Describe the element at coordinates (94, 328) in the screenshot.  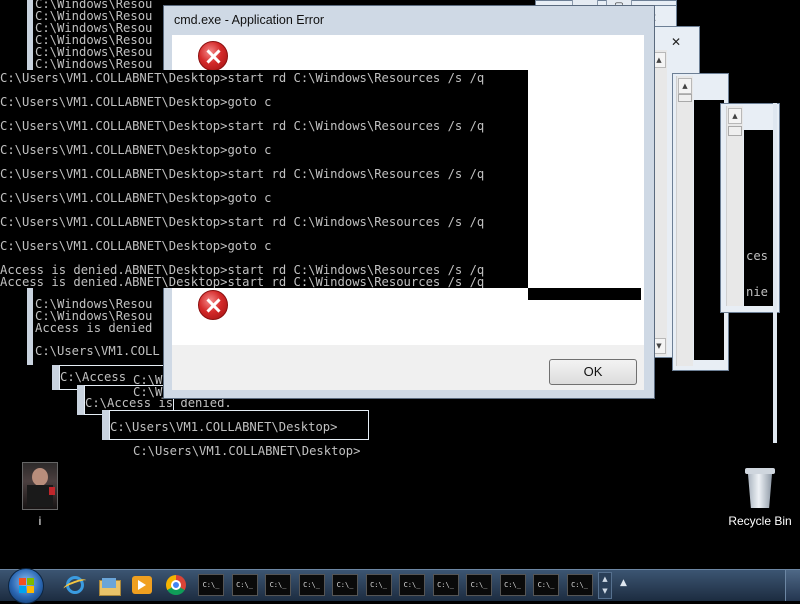
I see `console-line: Access is denied` at that location.